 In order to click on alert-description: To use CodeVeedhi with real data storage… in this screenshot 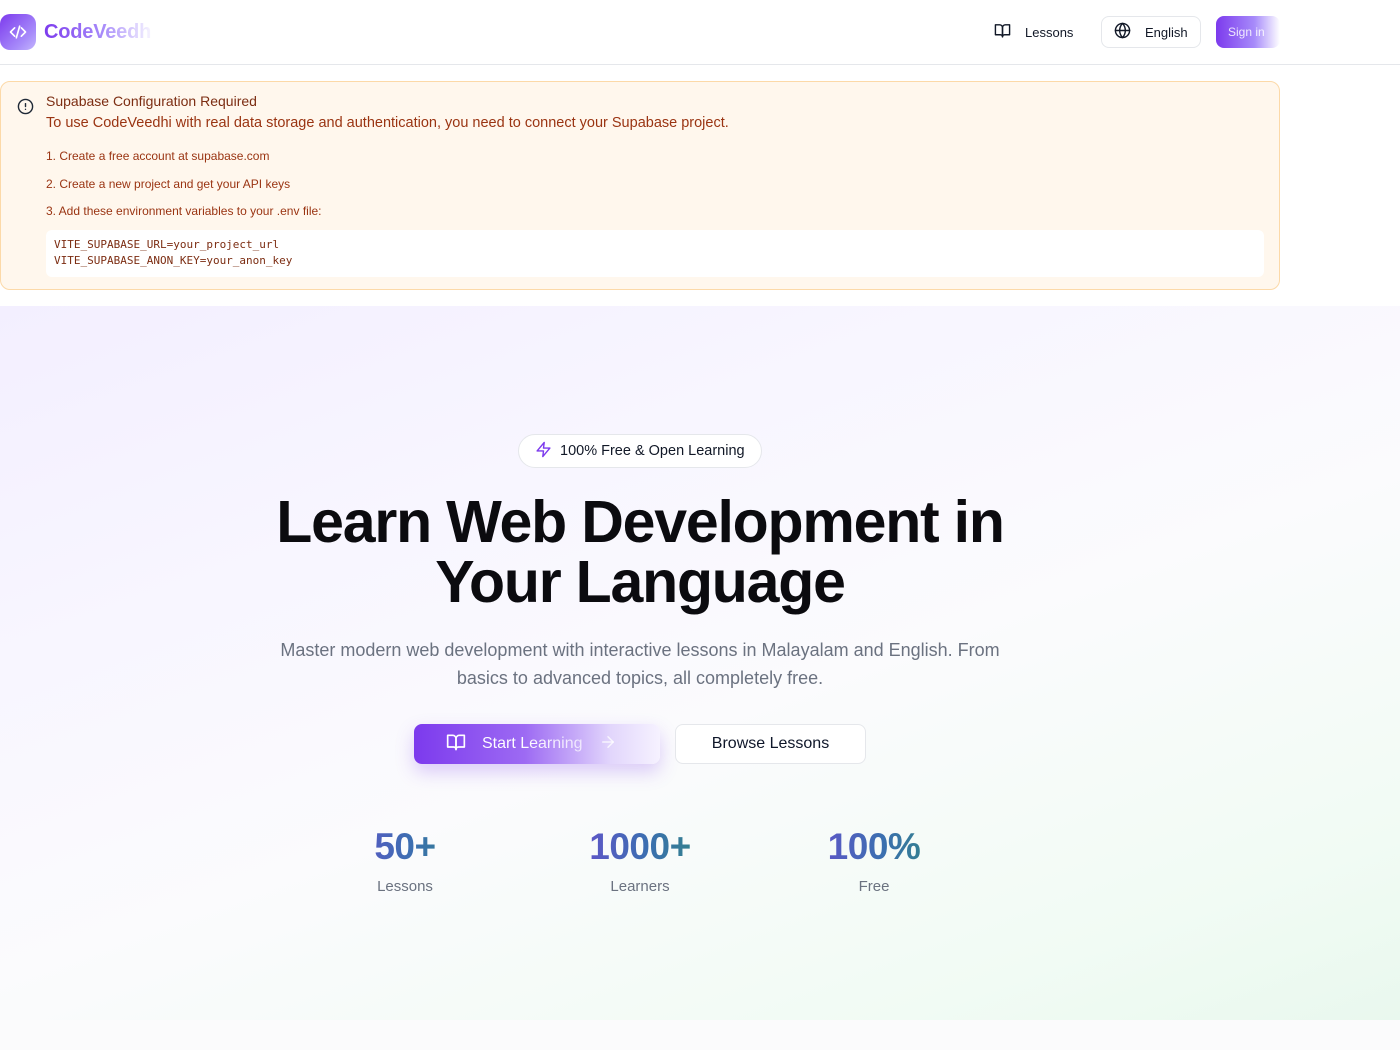, I will do `click(387, 123)`.